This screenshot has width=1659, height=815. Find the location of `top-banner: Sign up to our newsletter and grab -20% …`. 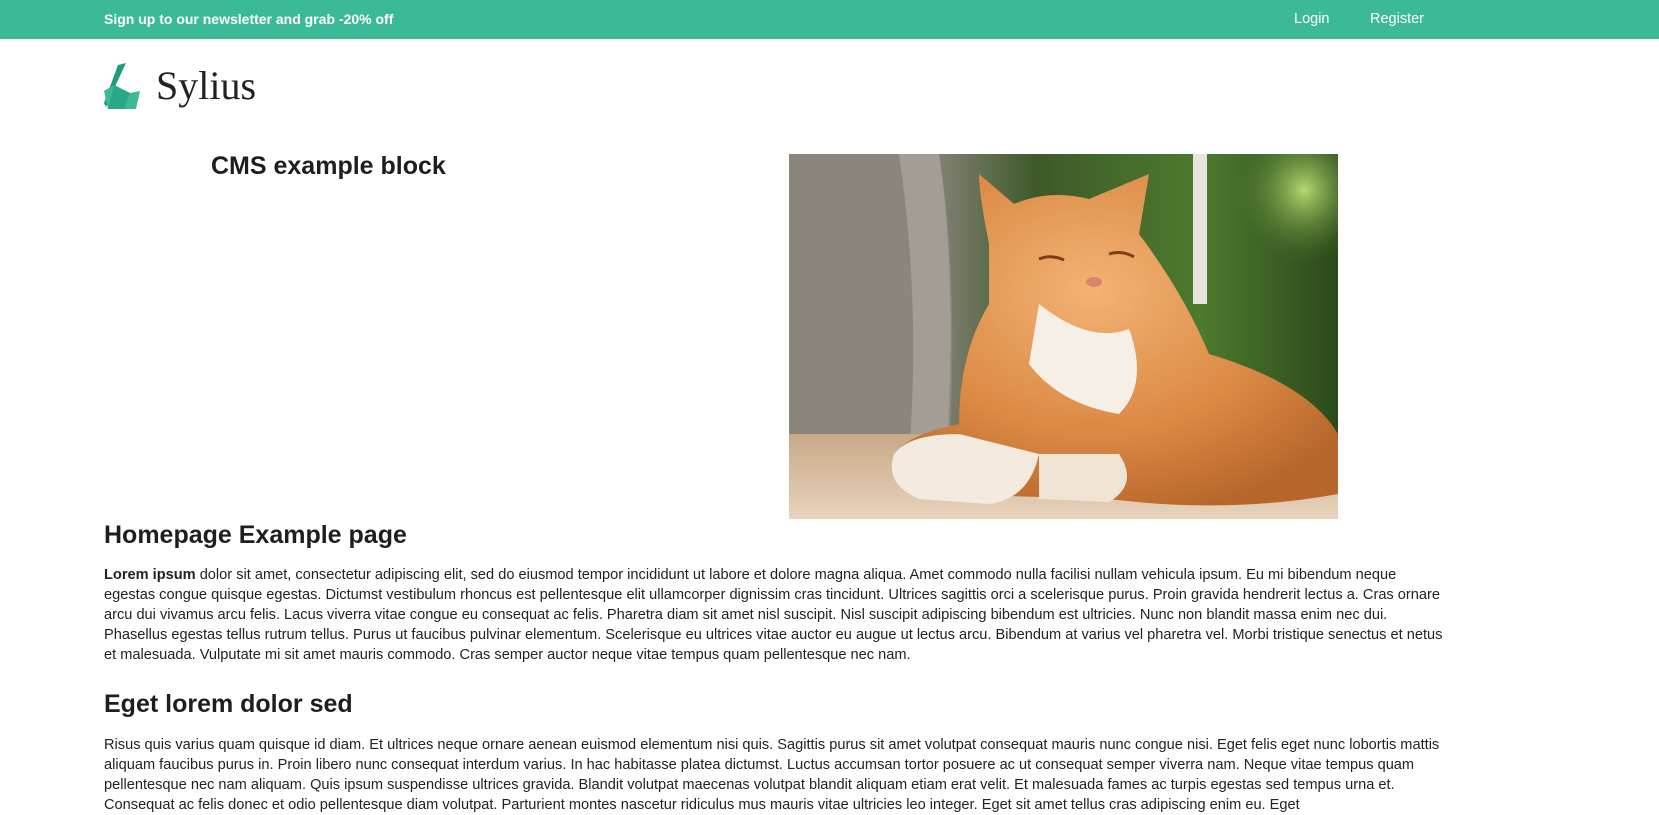

top-banner: Sign up to our newsletter and grab -20% … is located at coordinates (829, 19).